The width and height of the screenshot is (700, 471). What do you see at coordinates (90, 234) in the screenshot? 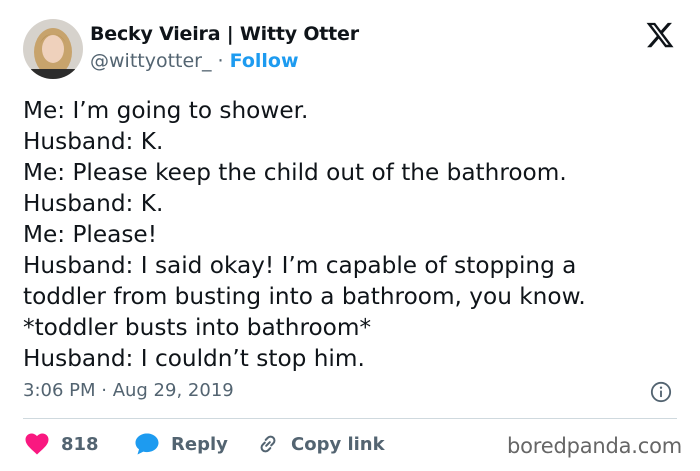
I see `tweet-line: Me: Please!` at bounding box center [90, 234].